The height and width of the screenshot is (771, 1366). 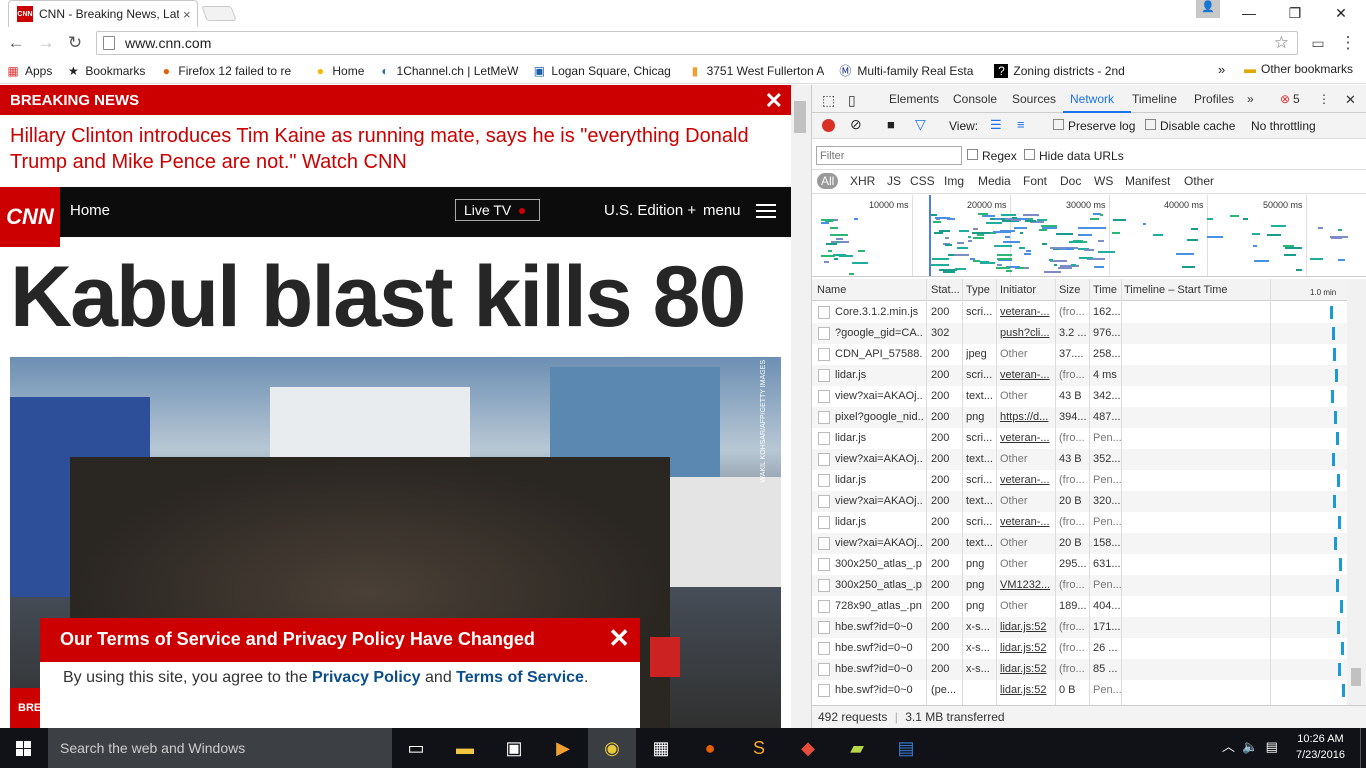 I want to click on tab-console: Console, so click(x=975, y=99).